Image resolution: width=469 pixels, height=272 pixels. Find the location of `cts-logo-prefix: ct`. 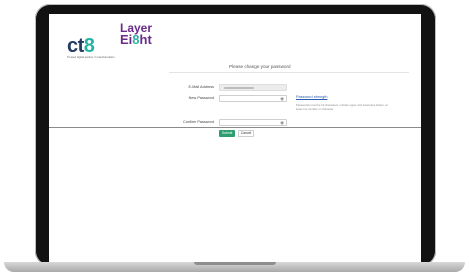

cts-logo-prefix: ct is located at coordinates (75, 46).